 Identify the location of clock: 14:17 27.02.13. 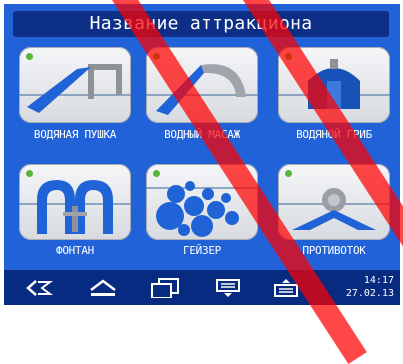
(370, 287).